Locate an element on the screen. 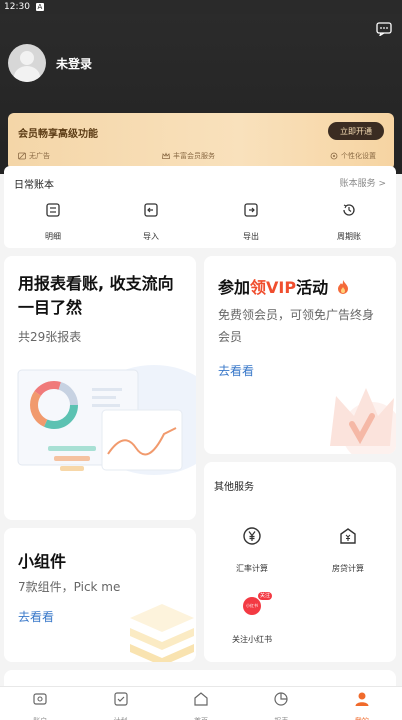 This screenshot has width=402, height=720. yen-icon is located at coordinates (252, 536).